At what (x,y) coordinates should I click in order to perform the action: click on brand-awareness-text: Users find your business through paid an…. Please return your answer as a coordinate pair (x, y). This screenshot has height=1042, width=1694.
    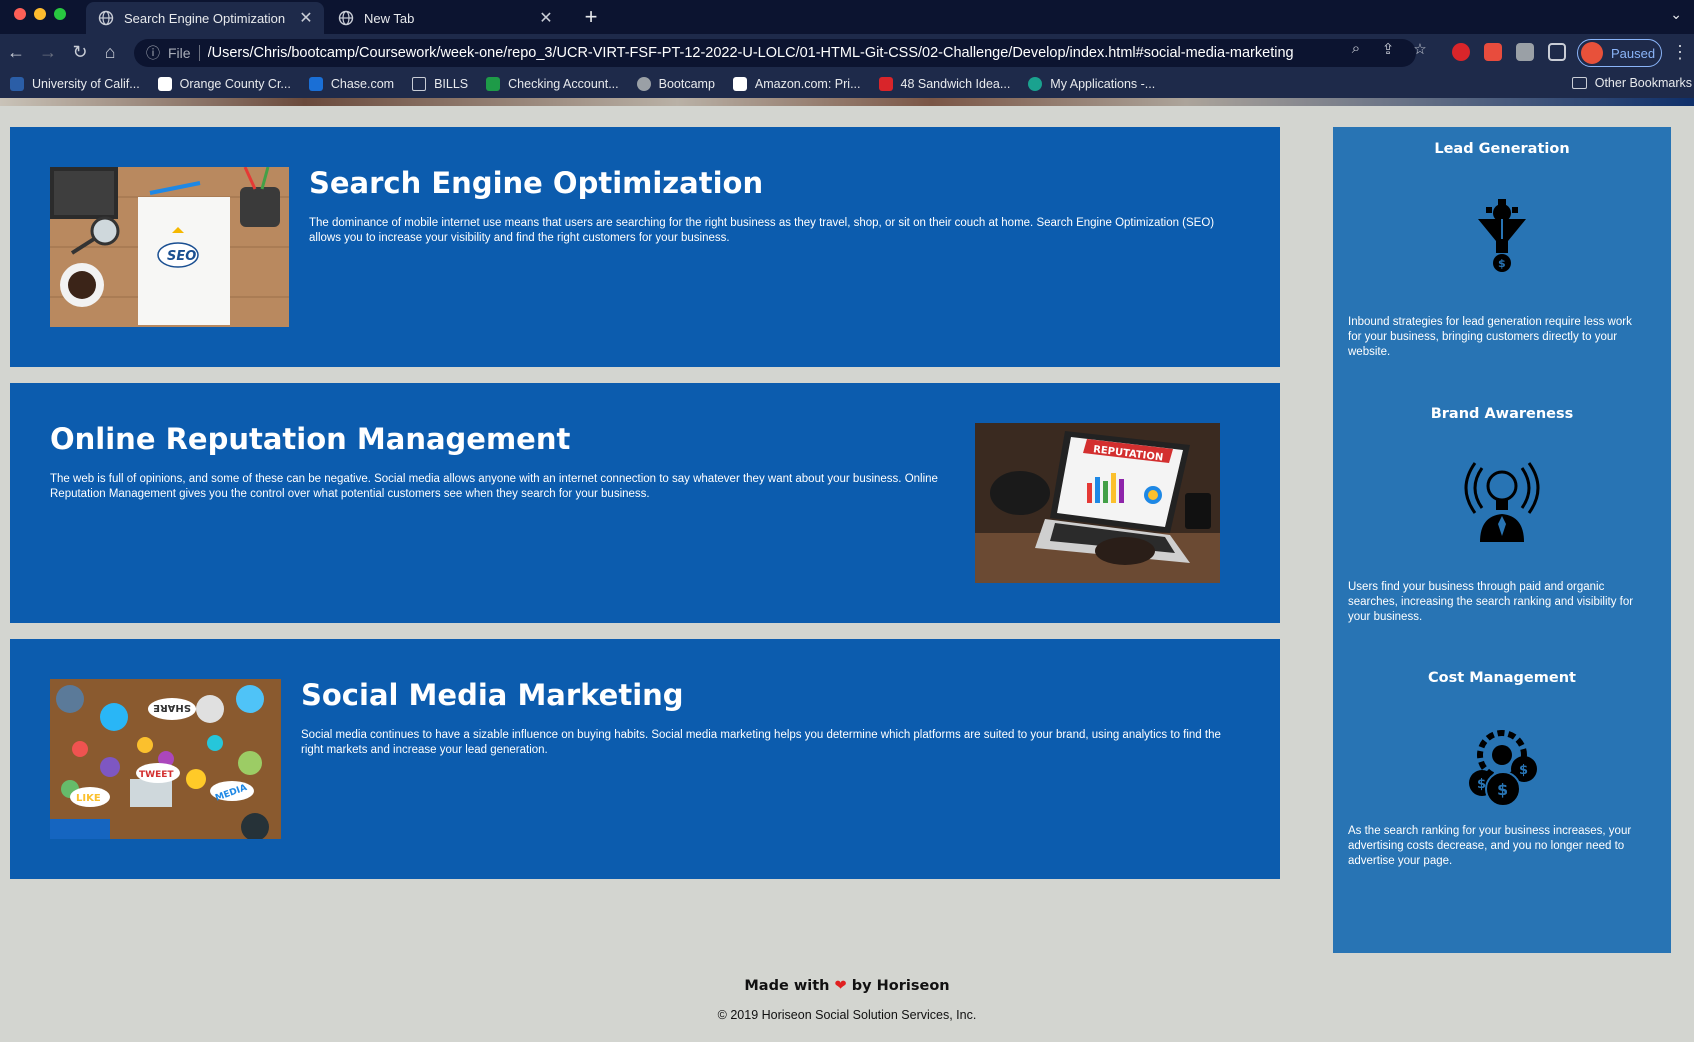
    Looking at the image, I should click on (1491, 602).